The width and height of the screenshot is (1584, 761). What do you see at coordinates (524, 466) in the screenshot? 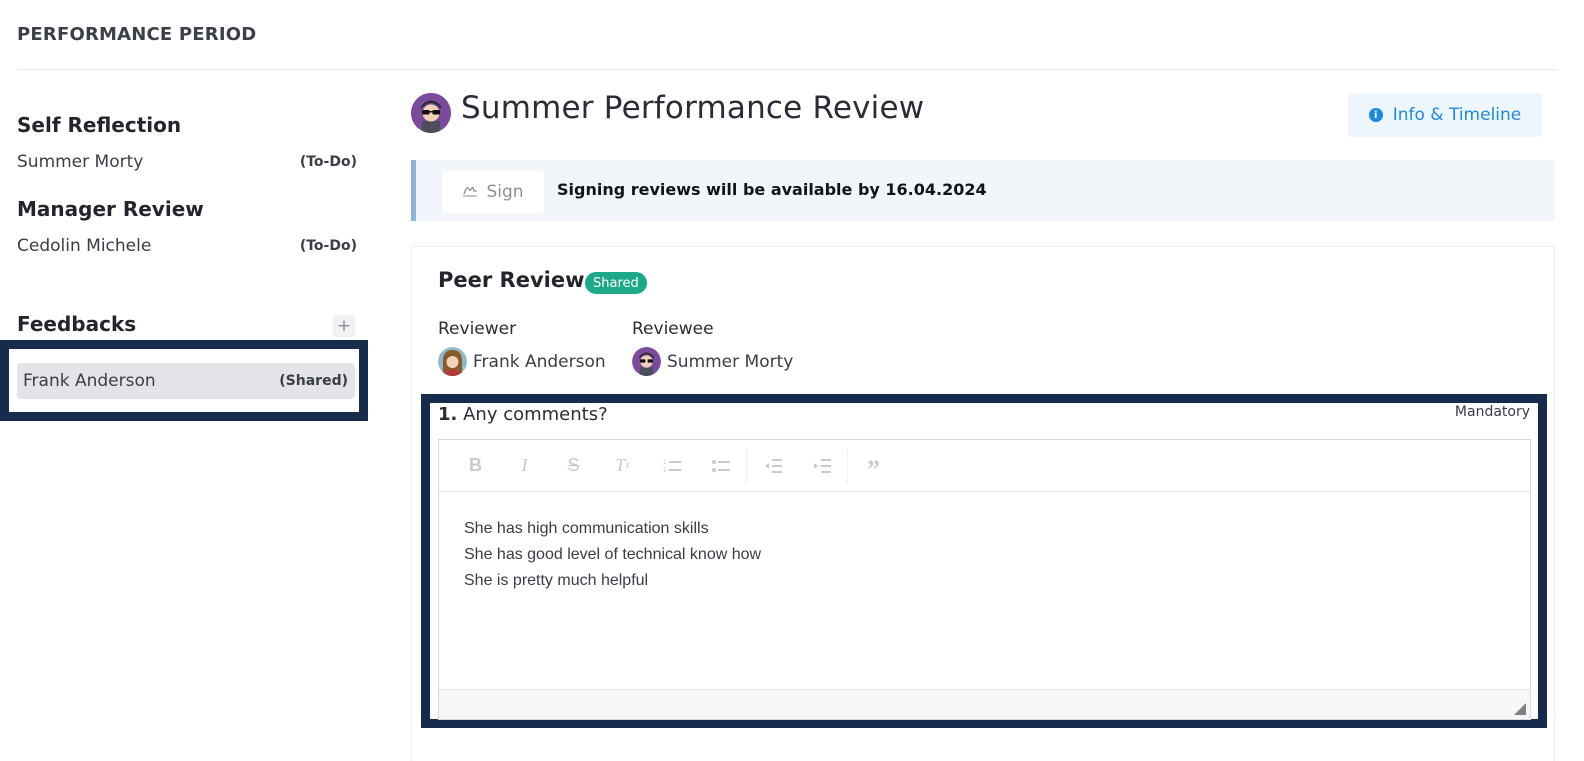
I see `italic-icon: I` at bounding box center [524, 466].